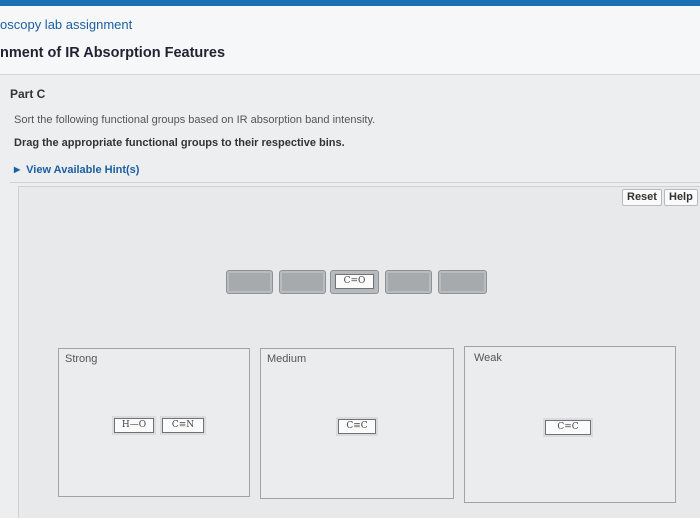 The image size is (700, 518). I want to click on bin-weak: Weak C=C, so click(570, 424).